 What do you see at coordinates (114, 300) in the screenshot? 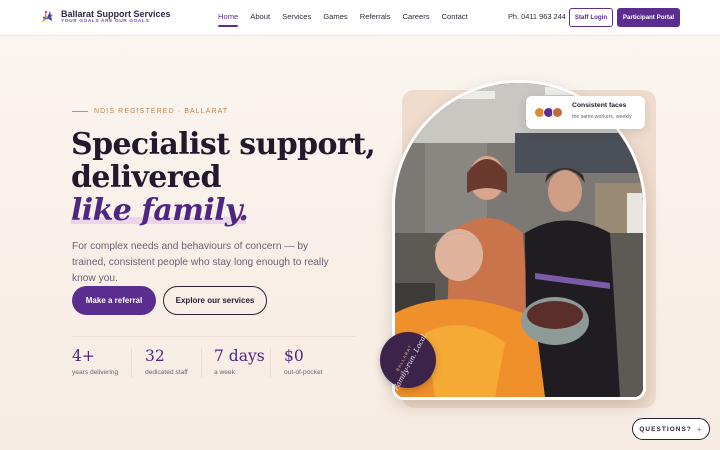
I see `make-referral-button: Make a referral` at bounding box center [114, 300].